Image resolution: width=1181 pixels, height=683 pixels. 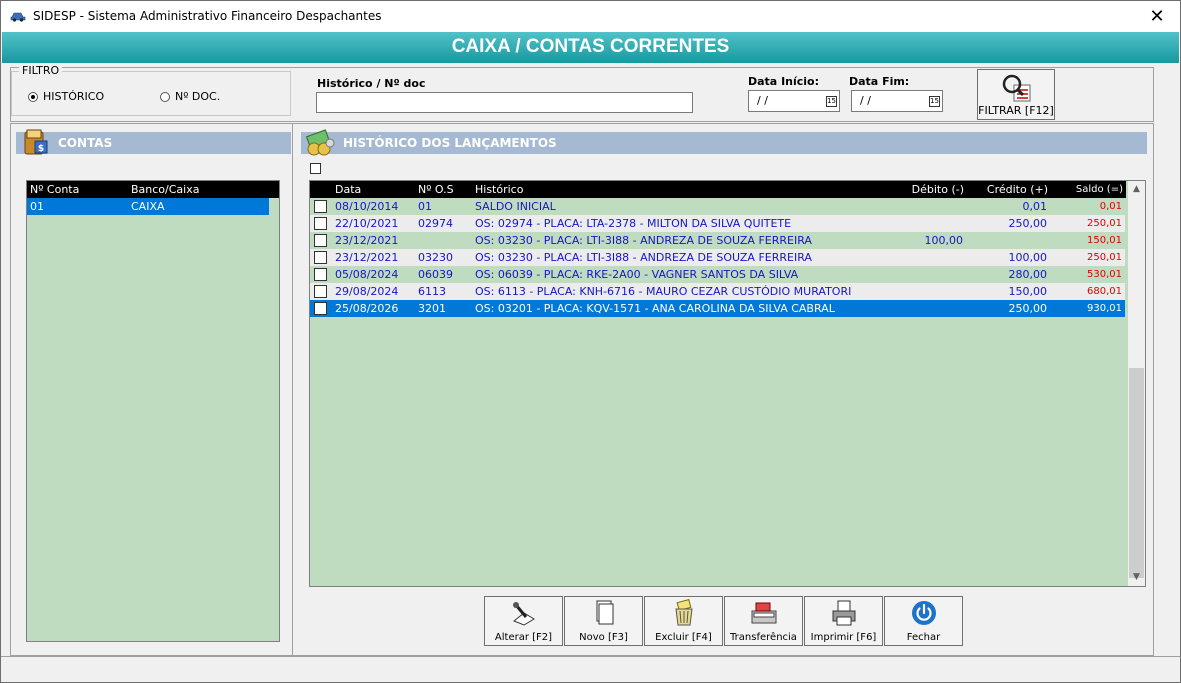 What do you see at coordinates (1017, 189) in the screenshot?
I see `col-credito: Crédito (+)` at bounding box center [1017, 189].